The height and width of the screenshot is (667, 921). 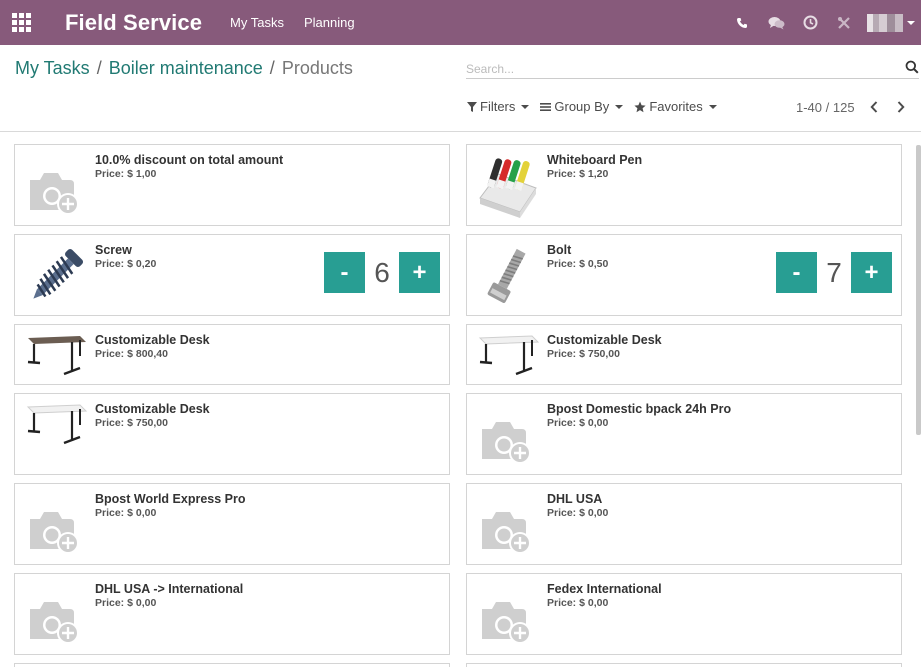 What do you see at coordinates (684, 275) in the screenshot?
I see `product-card: Bolt Price: $ 0,50 - 7 +` at bounding box center [684, 275].